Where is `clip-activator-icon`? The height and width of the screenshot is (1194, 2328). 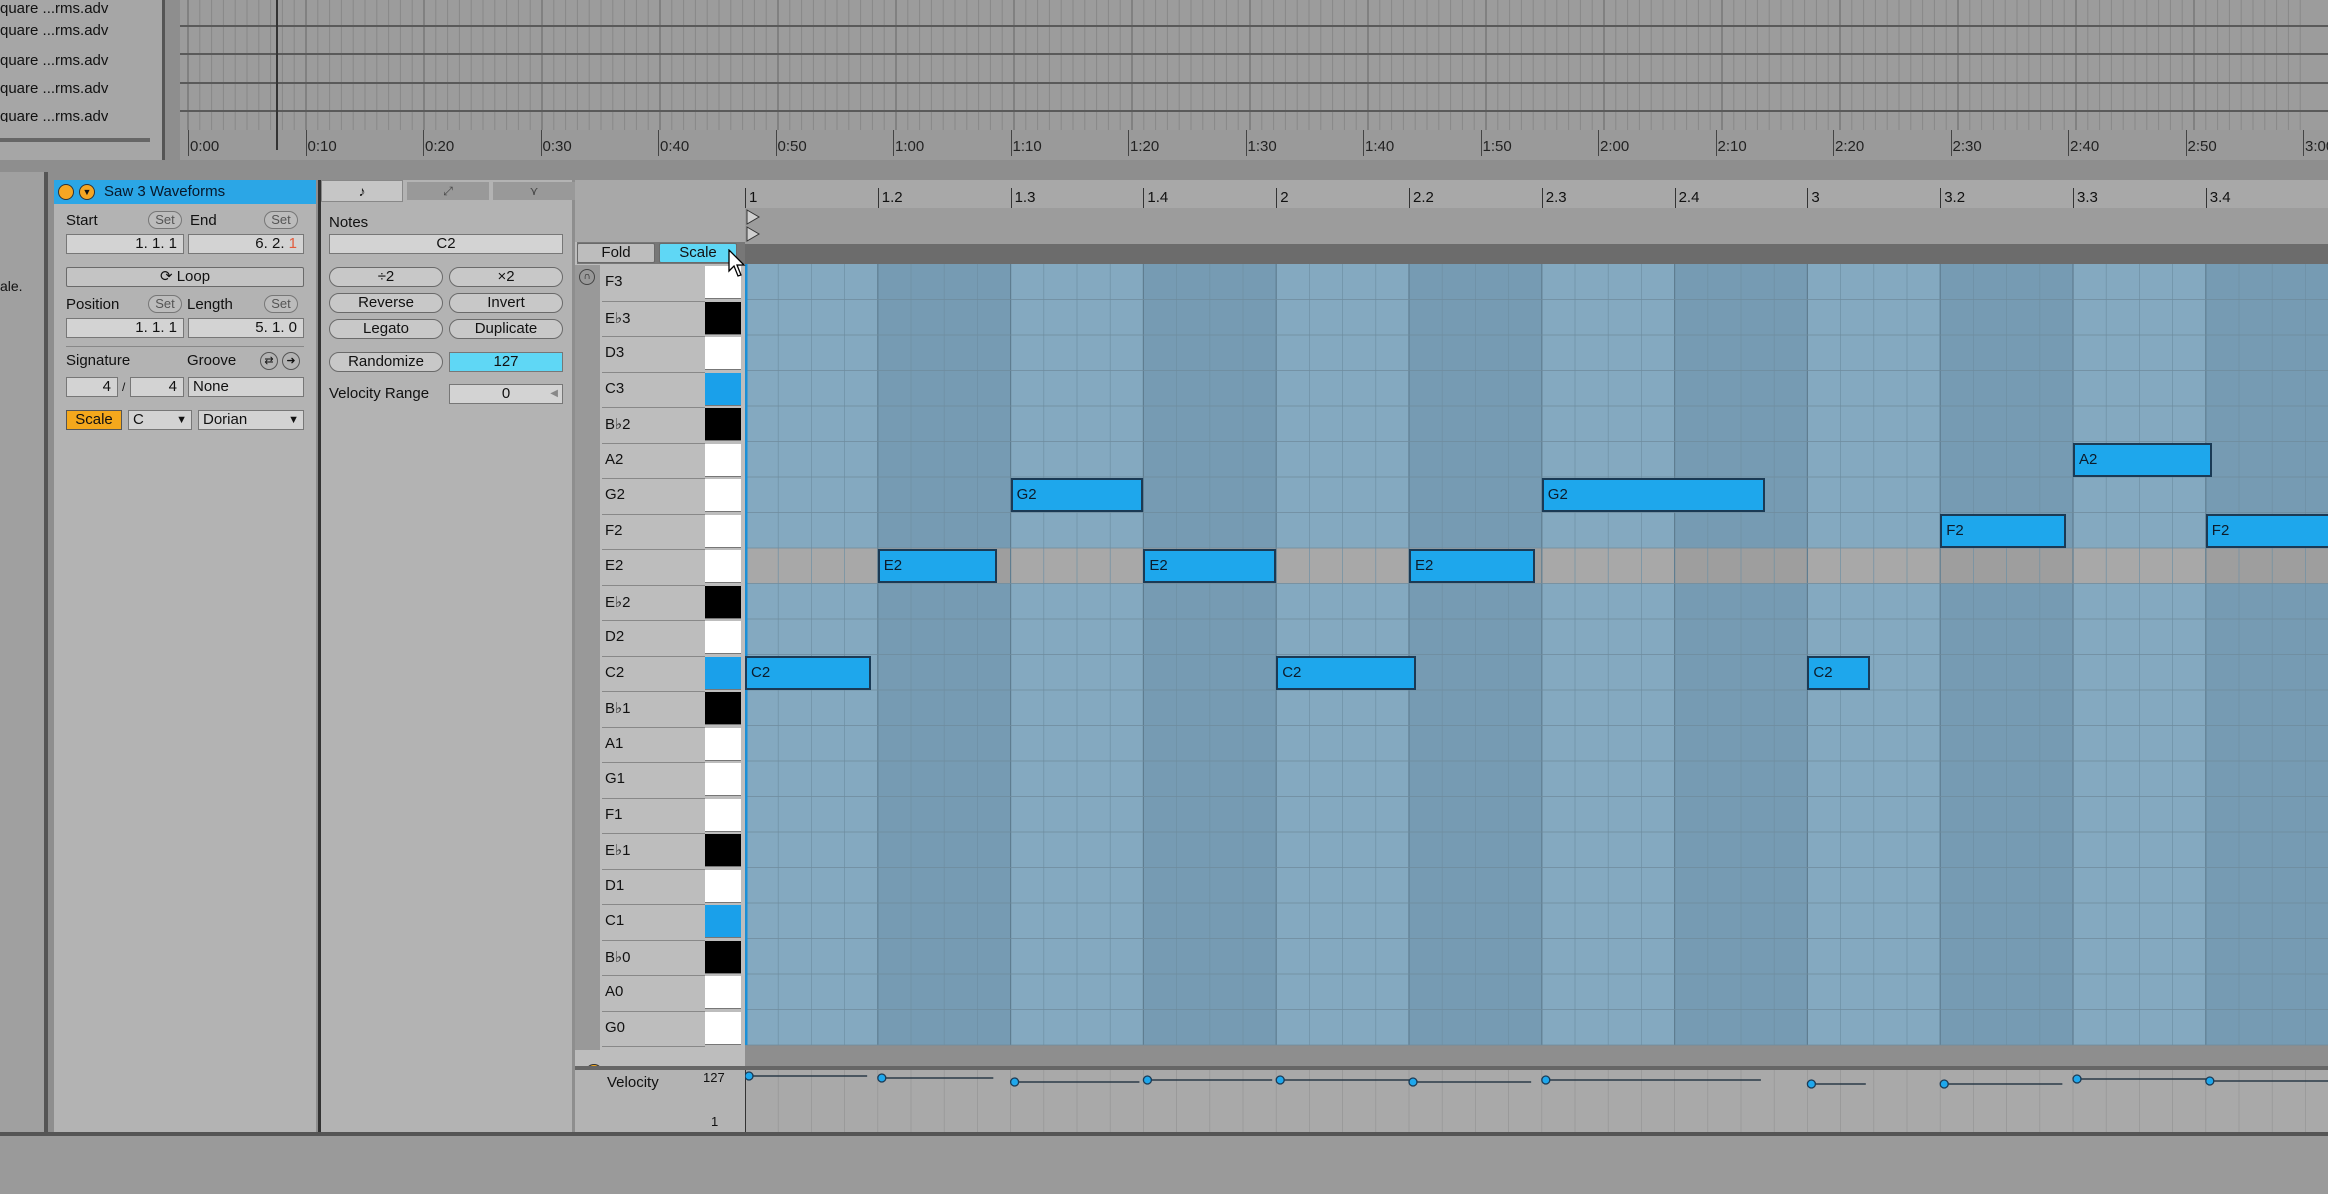
clip-activator-icon is located at coordinates (66, 192).